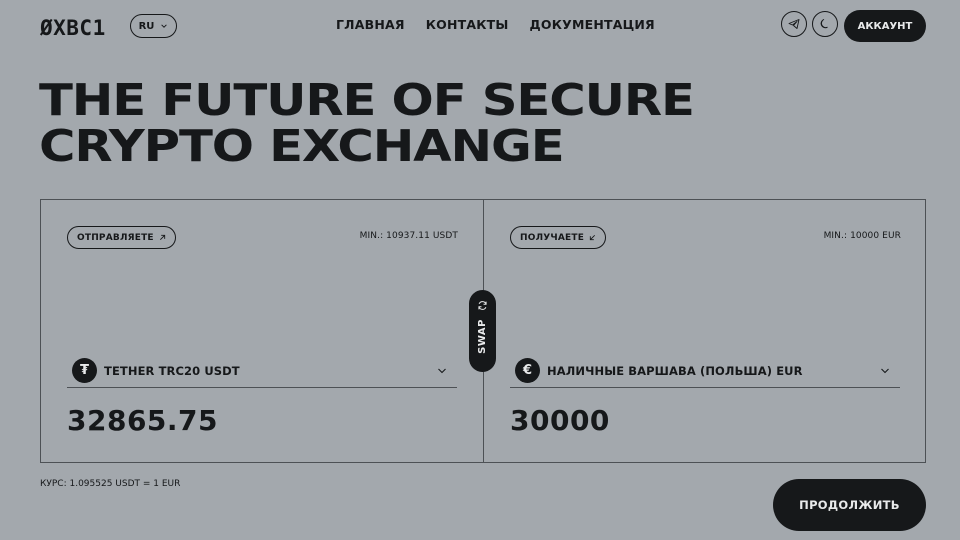 Image resolution: width=960 pixels, height=540 pixels. What do you see at coordinates (370, 24) in the screenshot?
I see `nav-home: ГЛАВНАЯ` at bounding box center [370, 24].